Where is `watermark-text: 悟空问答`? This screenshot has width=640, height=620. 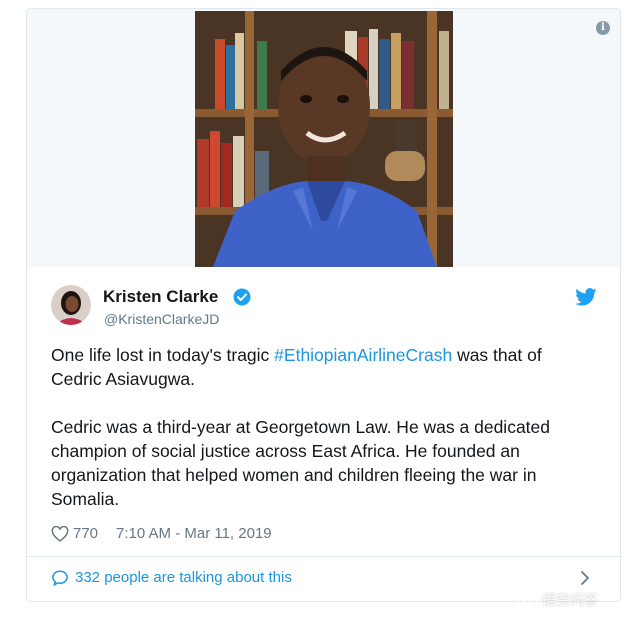 watermark-text: 悟空问答 is located at coordinates (570, 600).